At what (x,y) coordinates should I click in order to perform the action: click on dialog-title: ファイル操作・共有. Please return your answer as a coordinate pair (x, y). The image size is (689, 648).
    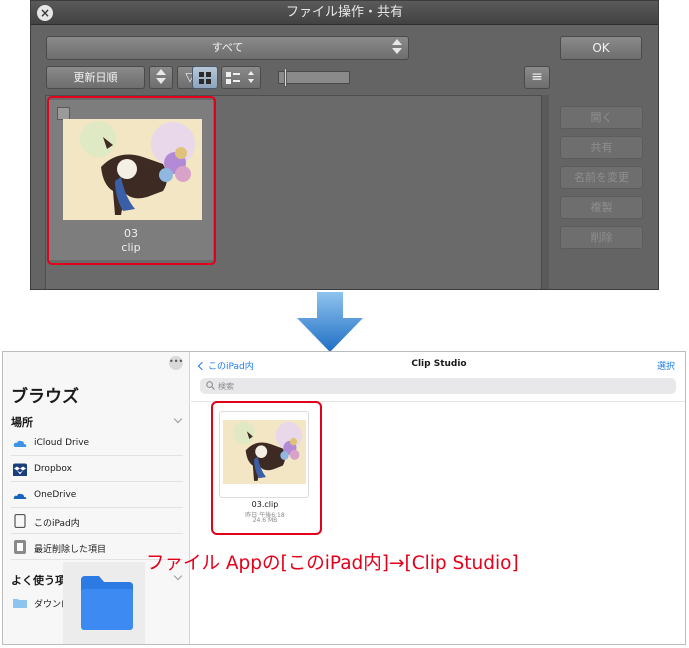
    Looking at the image, I should click on (344, 12).